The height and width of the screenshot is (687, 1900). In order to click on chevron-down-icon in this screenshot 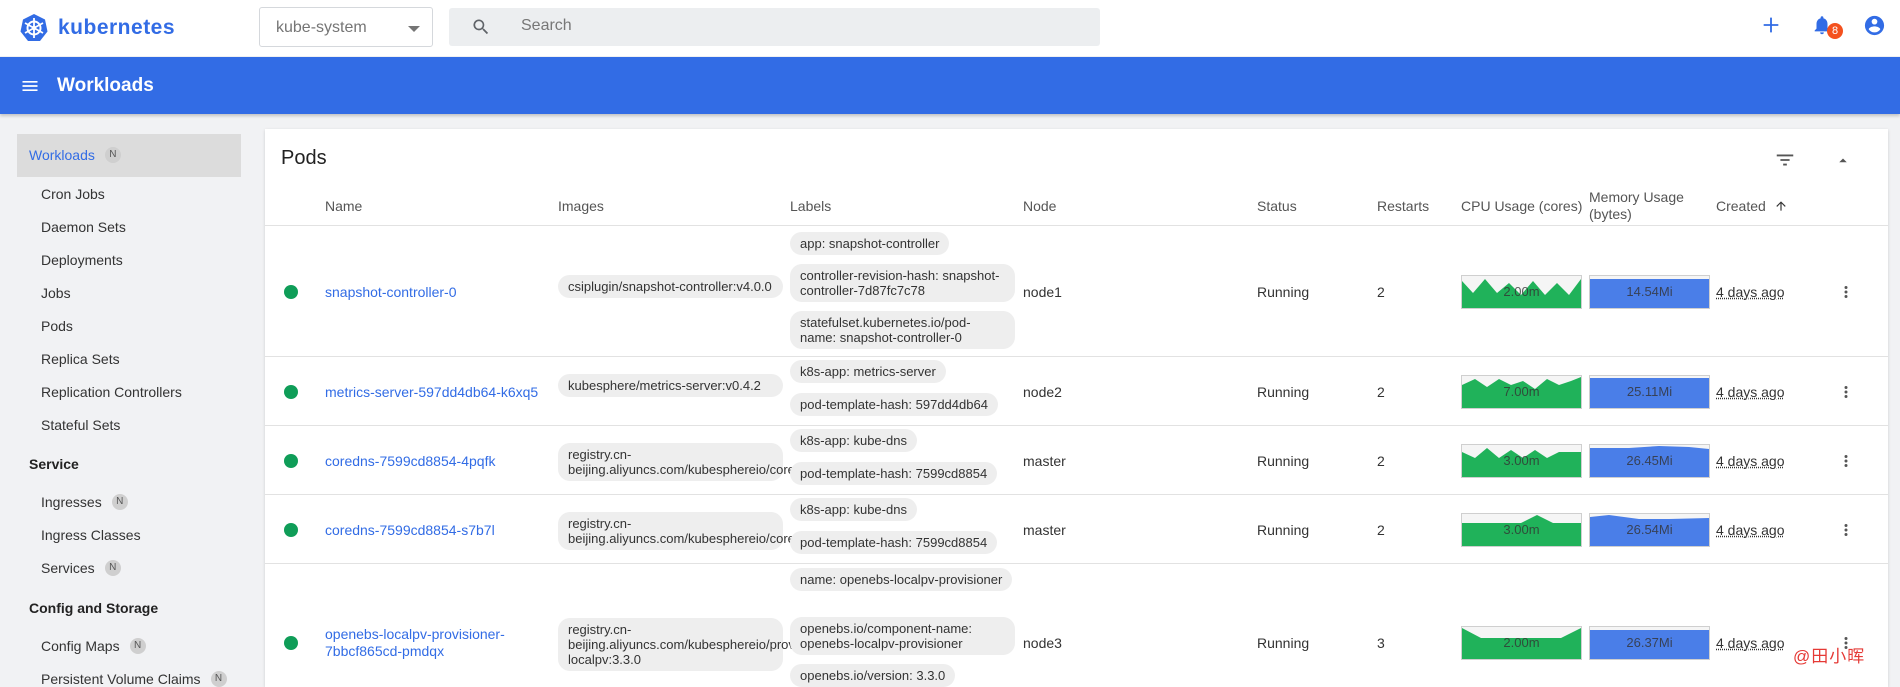, I will do `click(414, 29)`.